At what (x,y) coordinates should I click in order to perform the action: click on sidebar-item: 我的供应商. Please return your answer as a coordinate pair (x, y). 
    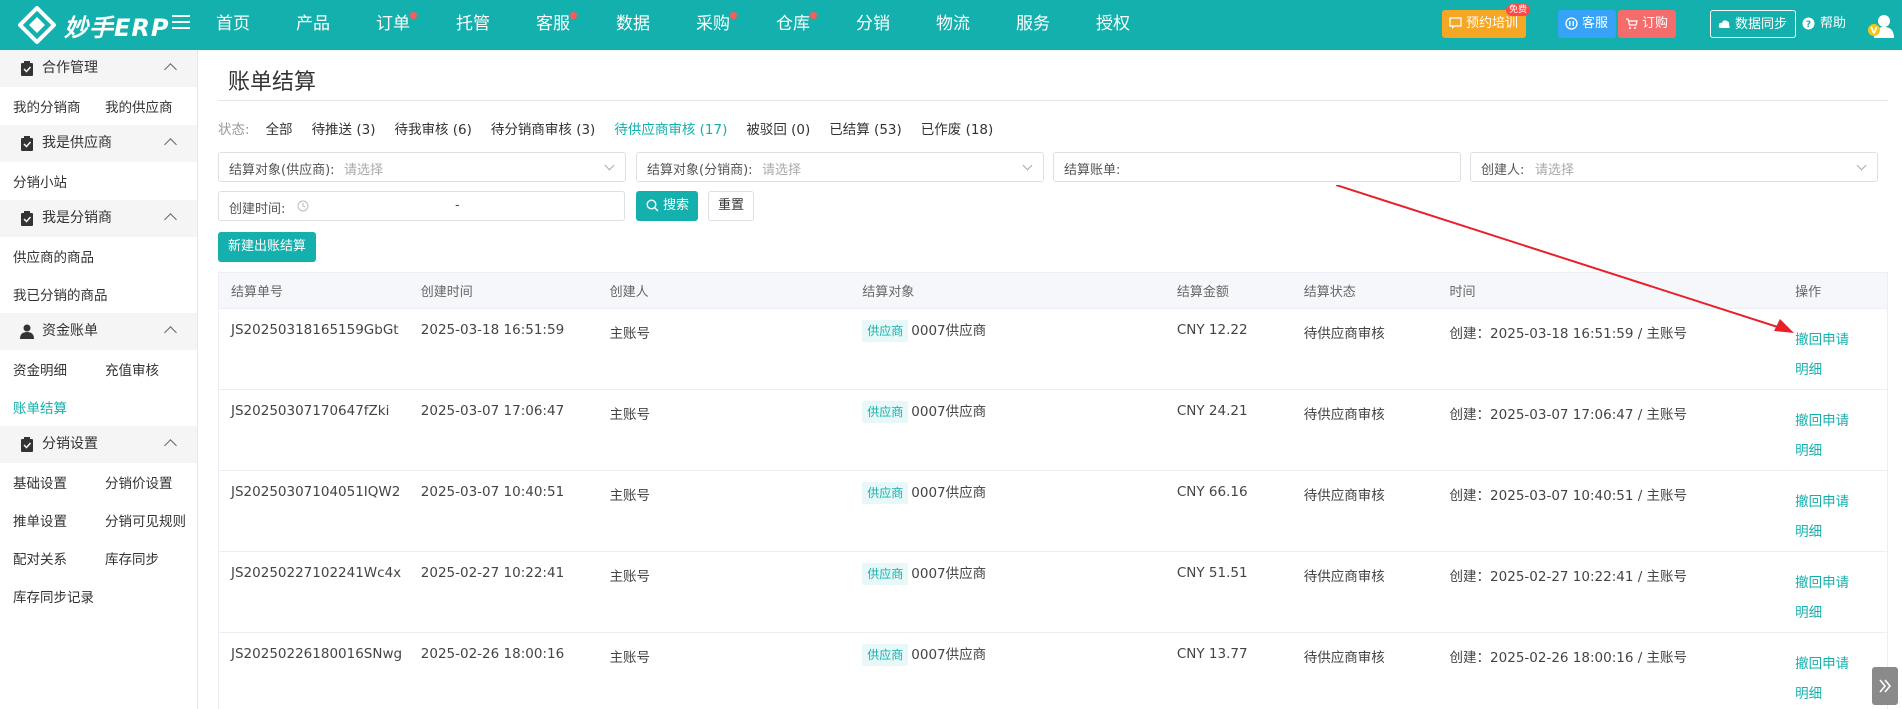
    Looking at the image, I should click on (151, 106).